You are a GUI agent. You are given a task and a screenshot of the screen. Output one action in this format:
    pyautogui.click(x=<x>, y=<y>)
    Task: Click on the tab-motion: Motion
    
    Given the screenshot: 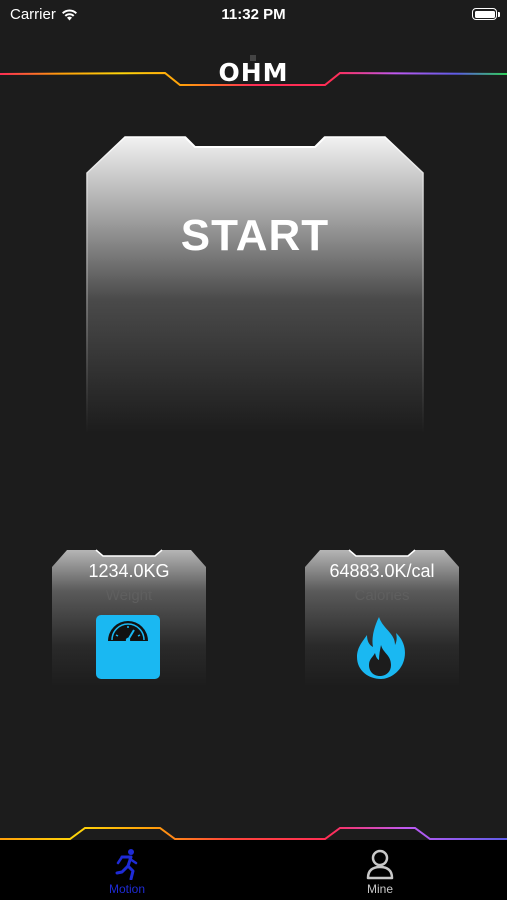 What is the action you would take?
    pyautogui.click(x=127, y=872)
    